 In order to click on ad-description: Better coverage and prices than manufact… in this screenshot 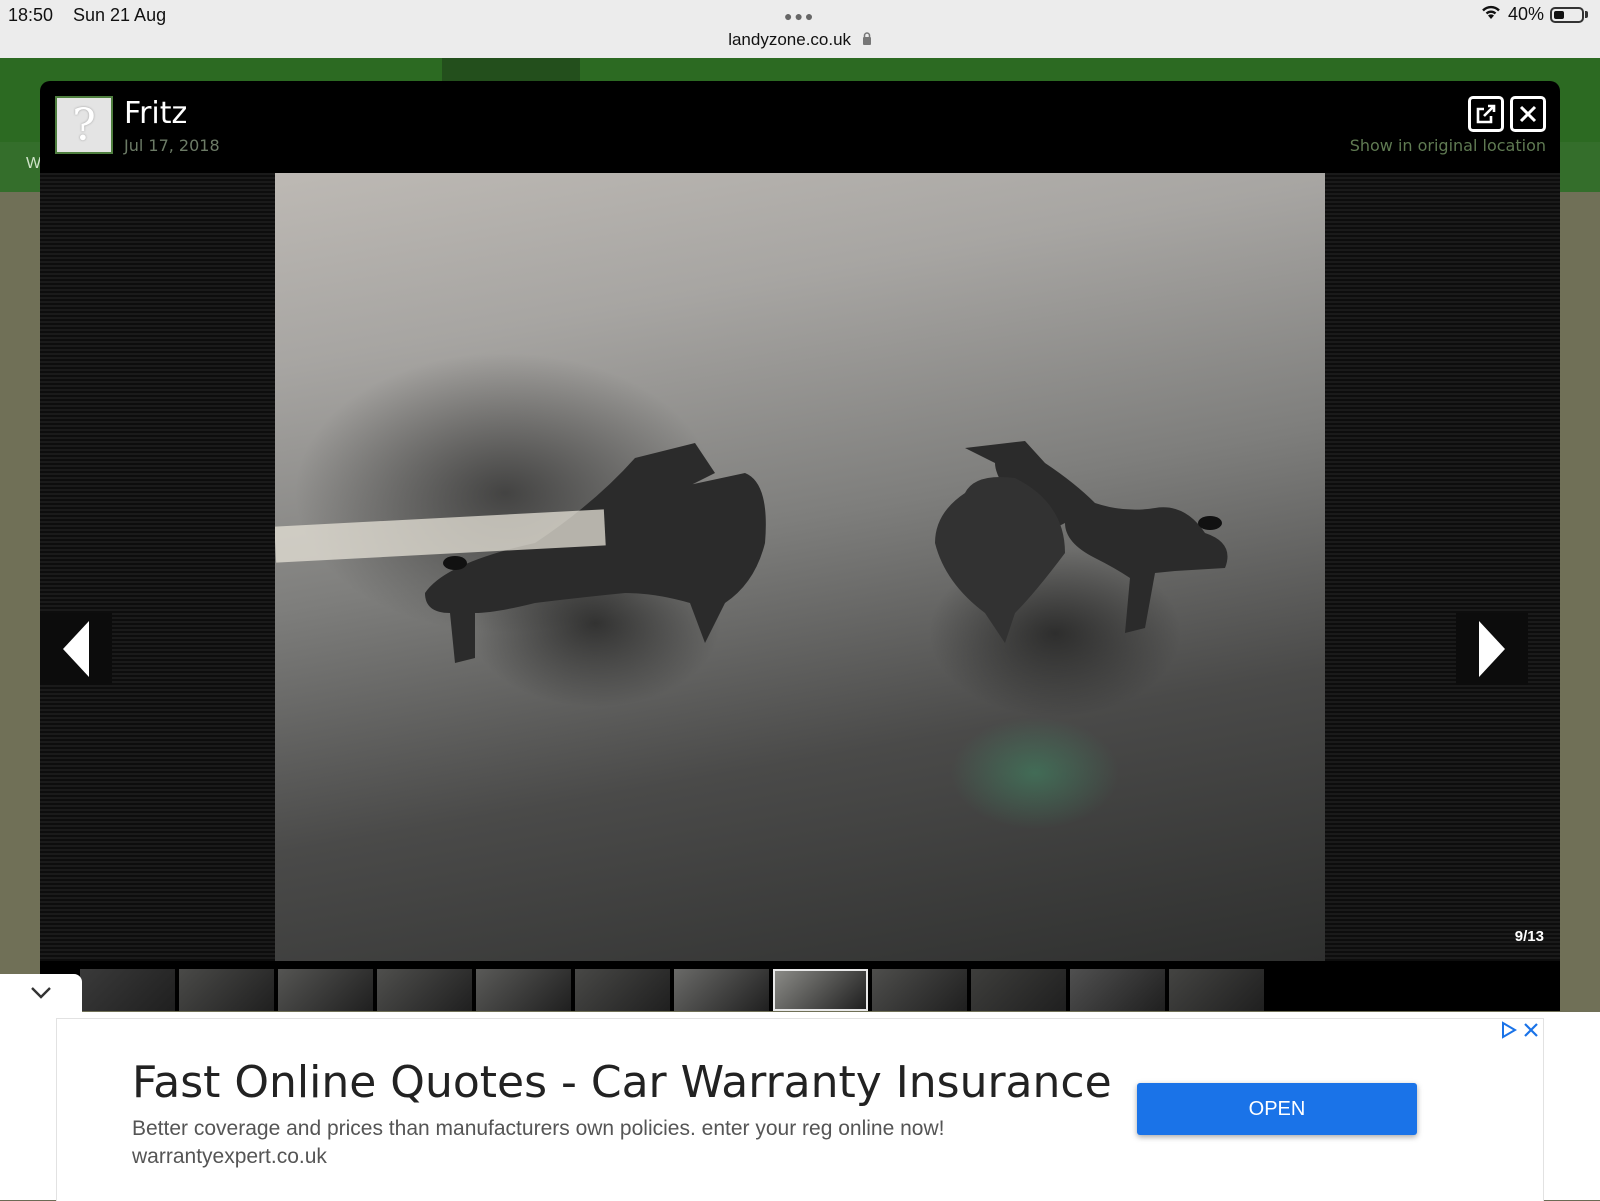, I will do `click(538, 1128)`.